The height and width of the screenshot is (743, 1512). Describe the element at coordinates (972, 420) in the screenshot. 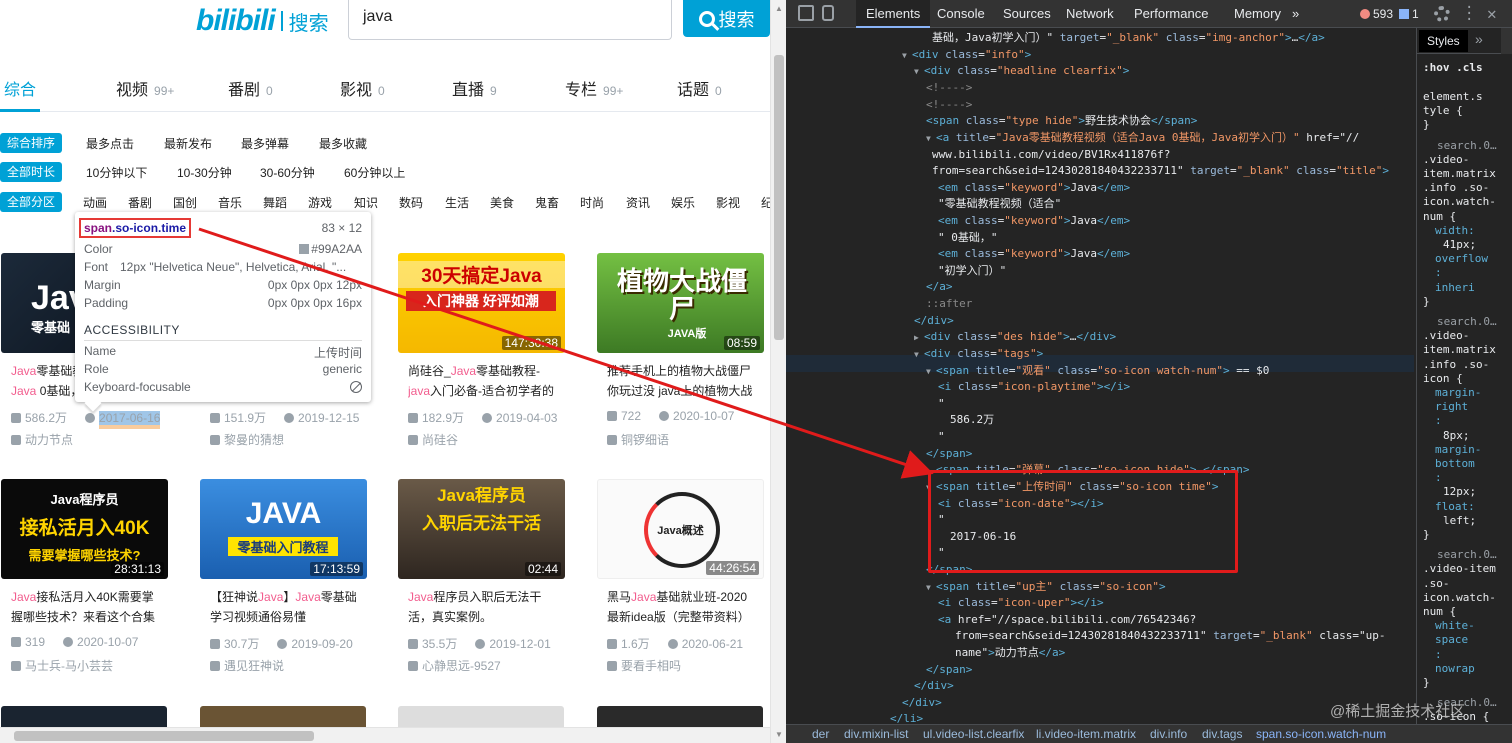

I see `dom-node-line: 586.2万` at that location.